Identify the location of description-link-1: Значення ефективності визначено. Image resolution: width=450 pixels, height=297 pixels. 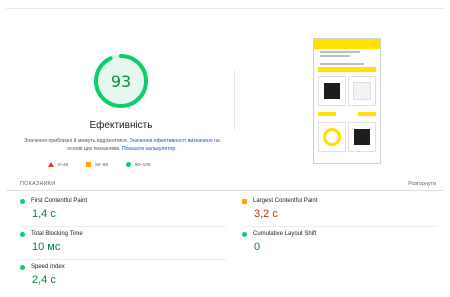
(171, 141).